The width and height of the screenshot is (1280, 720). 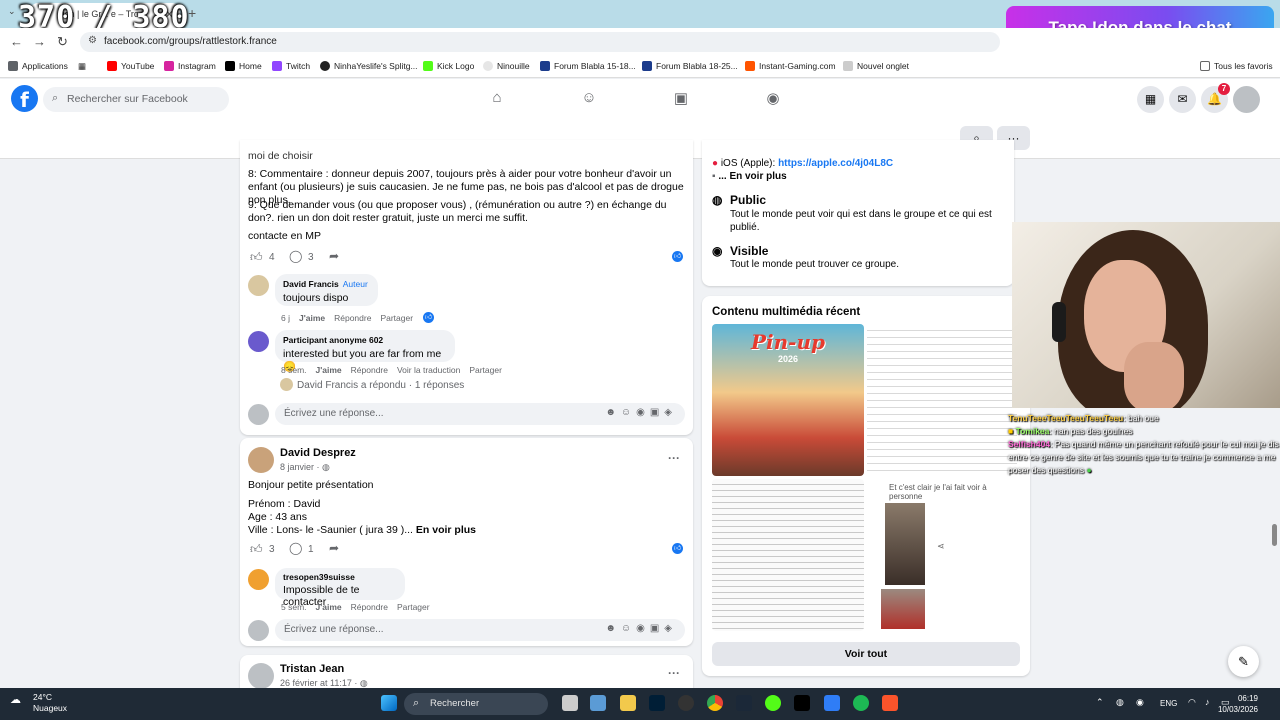 I want to click on grid-icon: ▦, so click(x=82, y=66).